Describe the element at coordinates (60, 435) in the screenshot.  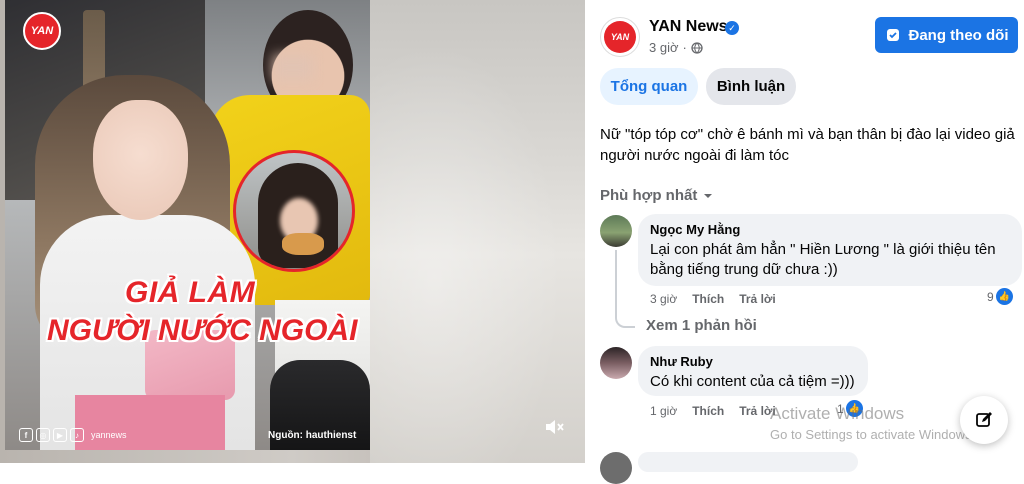
I see `youtube-icon: ▶` at that location.